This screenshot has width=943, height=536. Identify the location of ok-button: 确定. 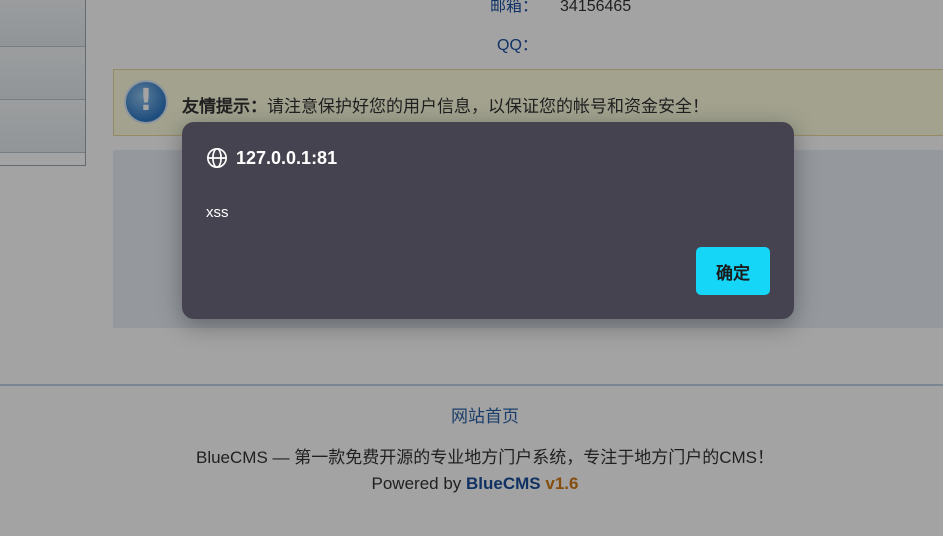
(733, 271).